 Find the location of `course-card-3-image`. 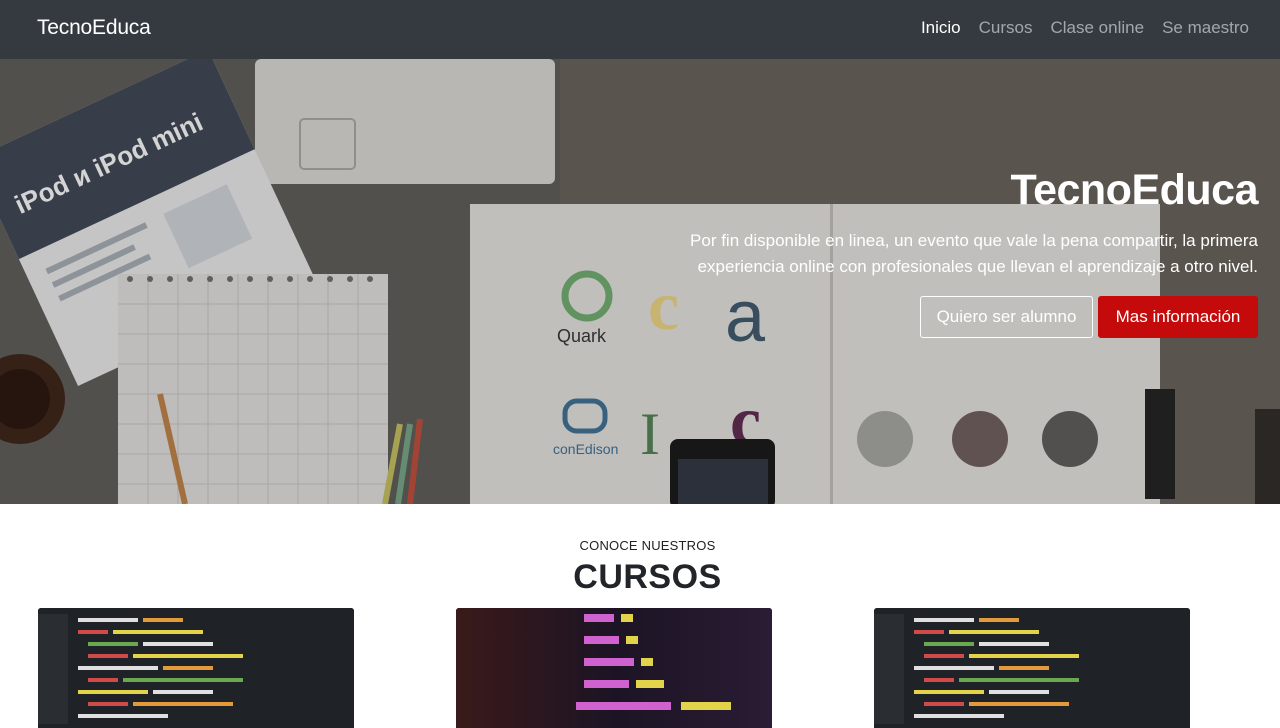

course-card-3-image is located at coordinates (1032, 668).